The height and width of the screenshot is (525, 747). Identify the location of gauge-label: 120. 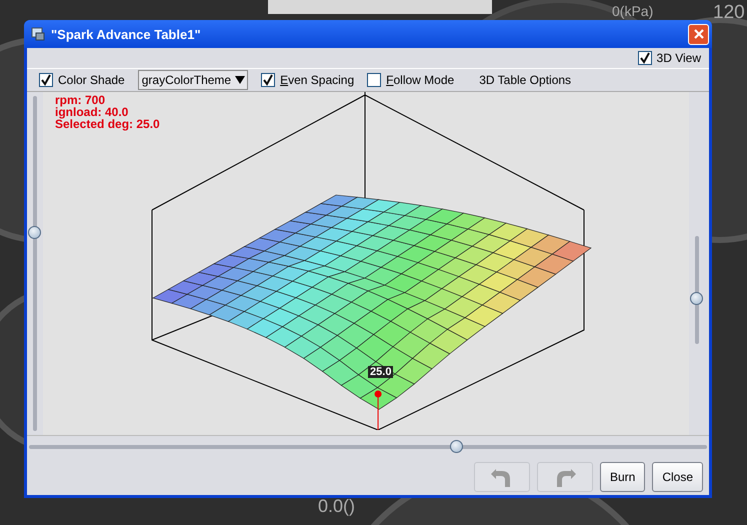
(729, 13).